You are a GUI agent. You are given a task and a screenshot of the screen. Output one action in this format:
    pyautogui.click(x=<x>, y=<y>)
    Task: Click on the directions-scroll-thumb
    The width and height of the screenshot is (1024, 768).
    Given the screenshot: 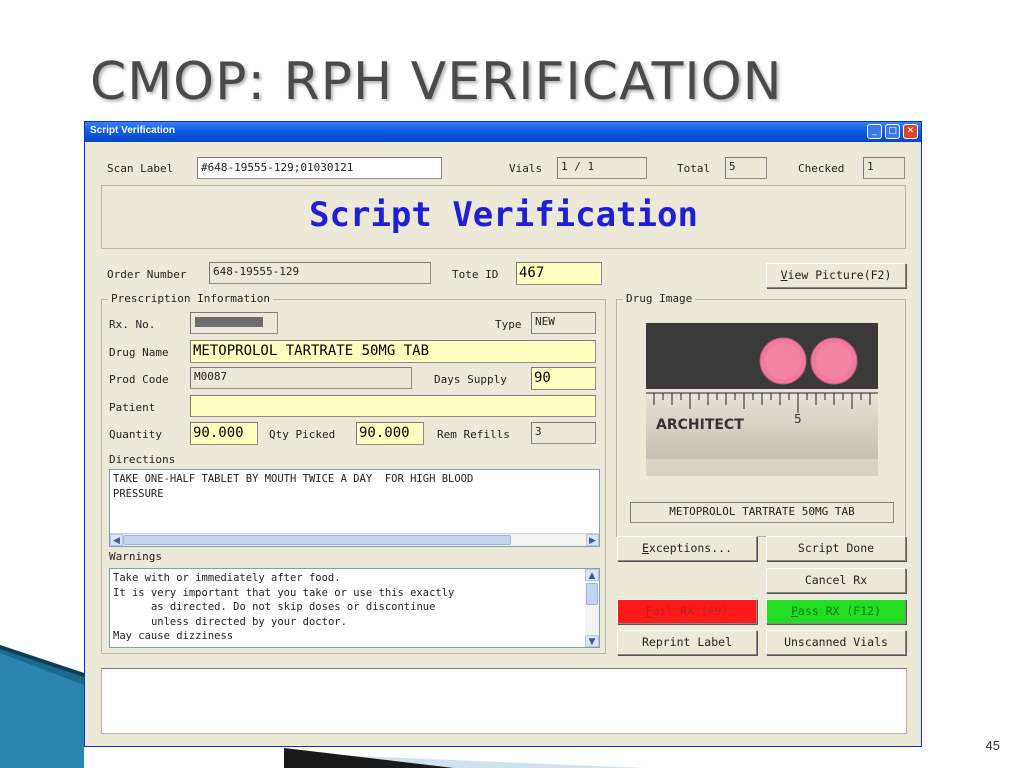 What is the action you would take?
    pyautogui.click(x=317, y=540)
    